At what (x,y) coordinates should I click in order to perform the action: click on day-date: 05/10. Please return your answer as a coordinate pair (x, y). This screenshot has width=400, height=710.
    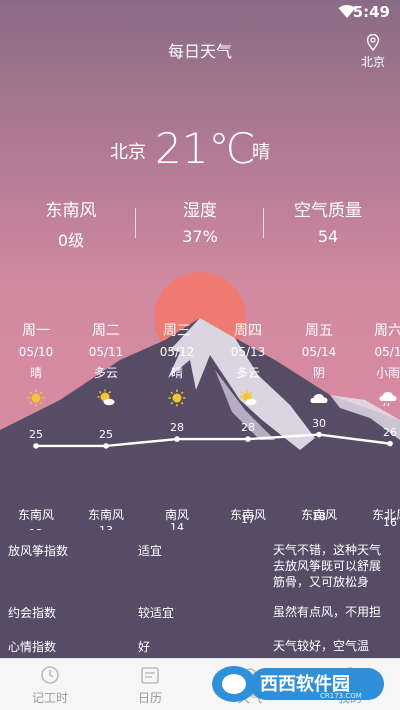
    Looking at the image, I should click on (36, 352).